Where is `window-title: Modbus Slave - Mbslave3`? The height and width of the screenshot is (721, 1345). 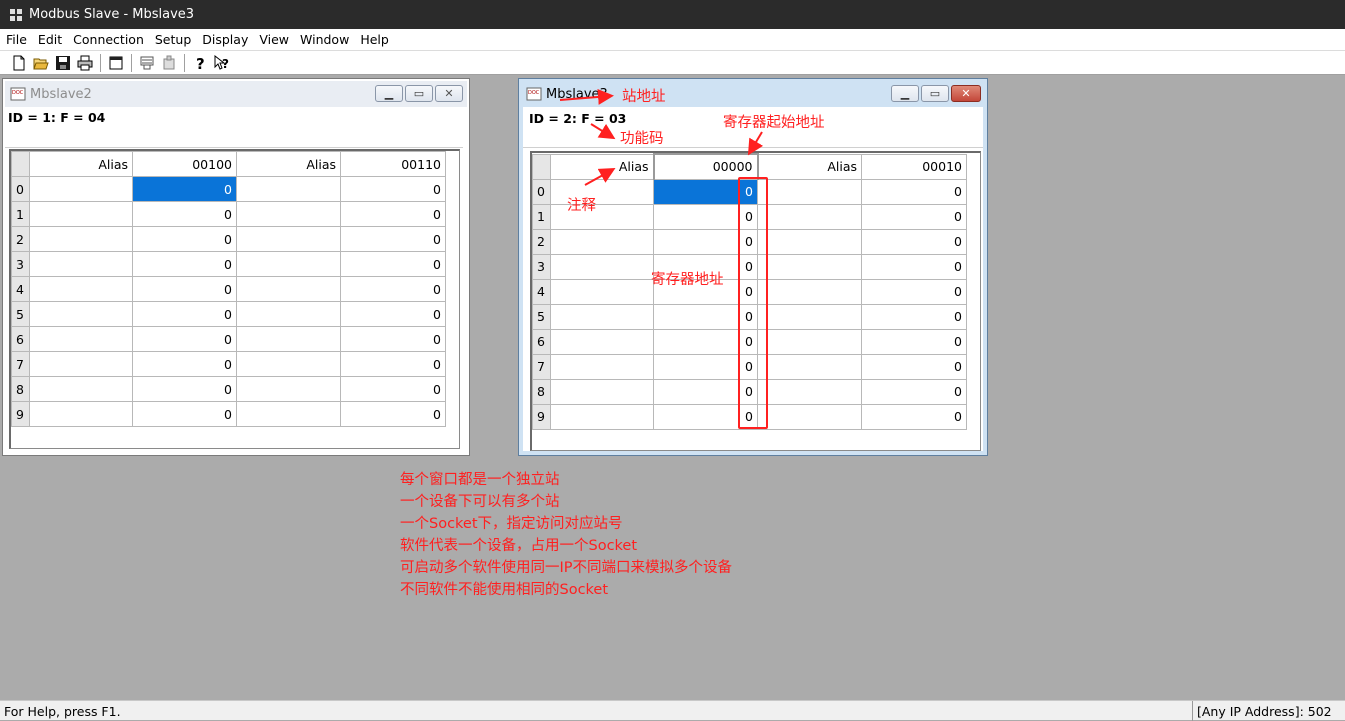
window-title: Modbus Slave - Mbslave3 is located at coordinates (112, 14).